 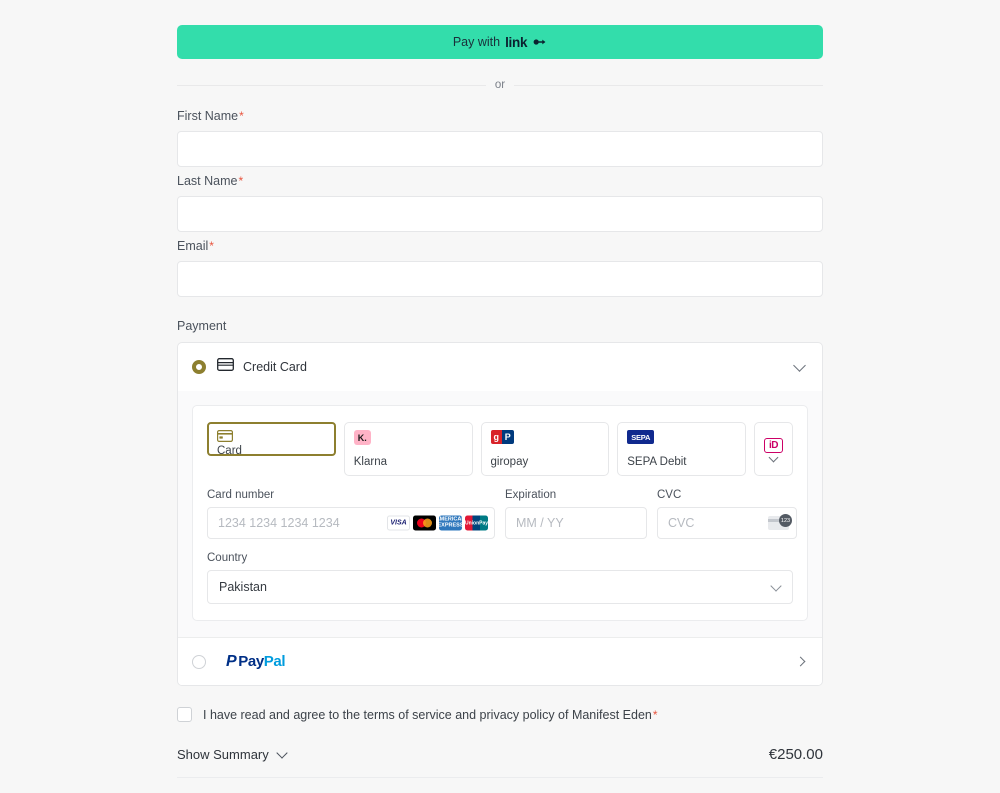 I want to click on card-number-group: Card number VISA AMERICAN EXPRESS, so click(x=351, y=514).